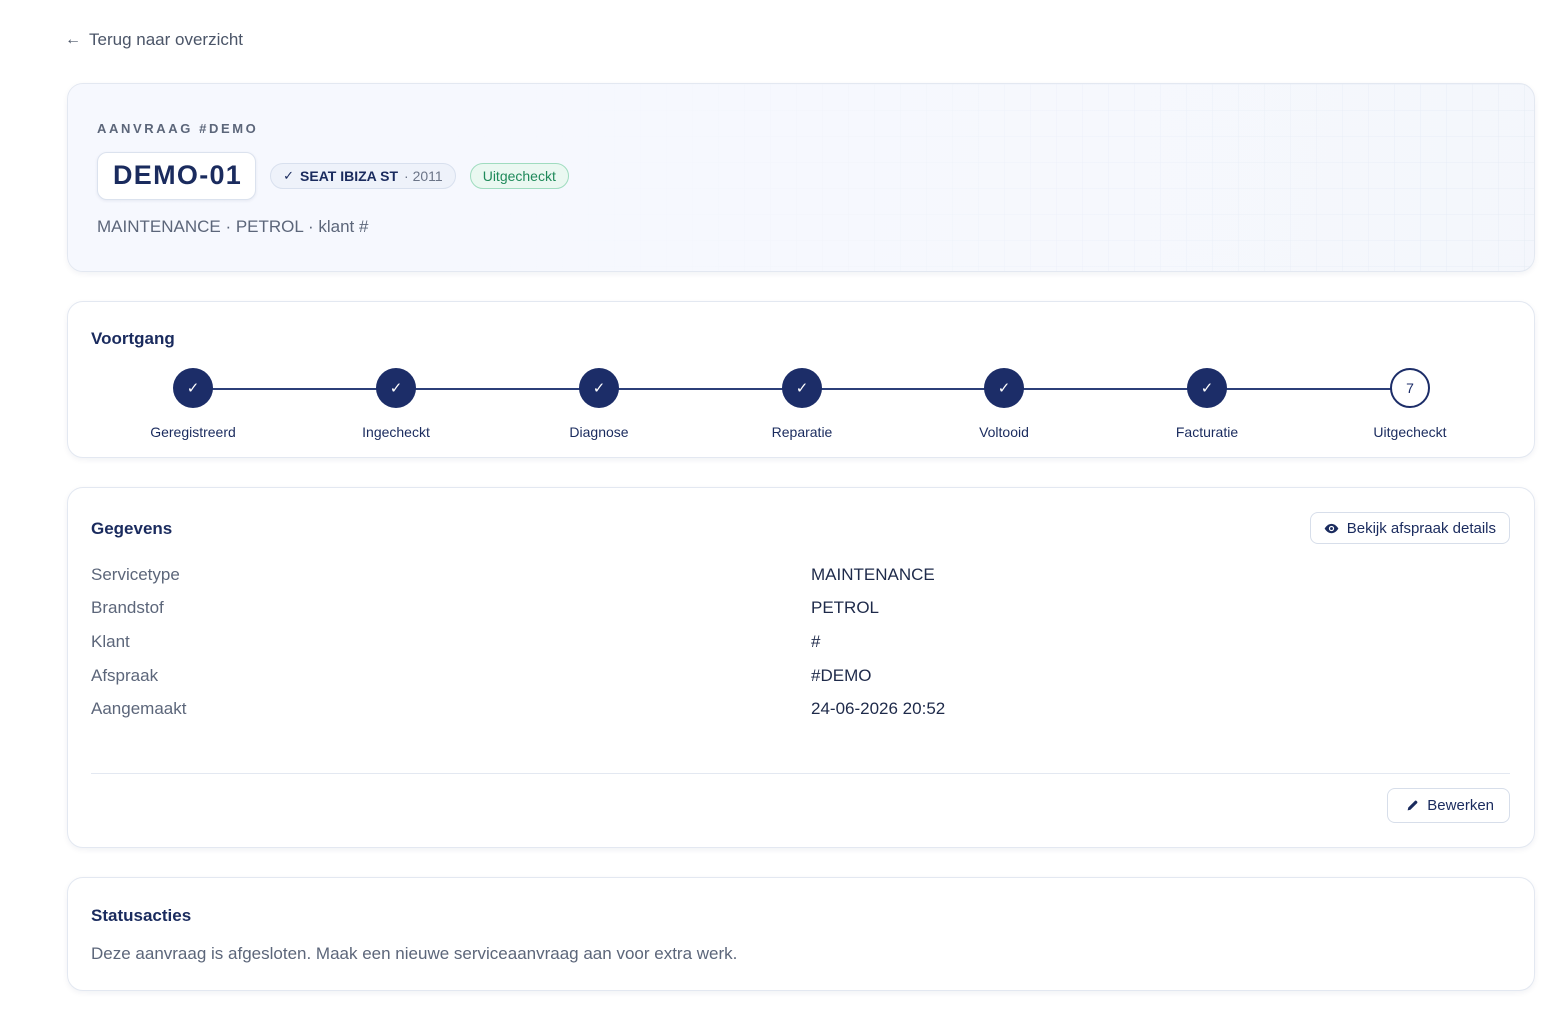 This screenshot has width=1554, height=1012. I want to click on detail-row-aangemaakt: Aangemaakt 24-06-2026 20:52, so click(801, 709).